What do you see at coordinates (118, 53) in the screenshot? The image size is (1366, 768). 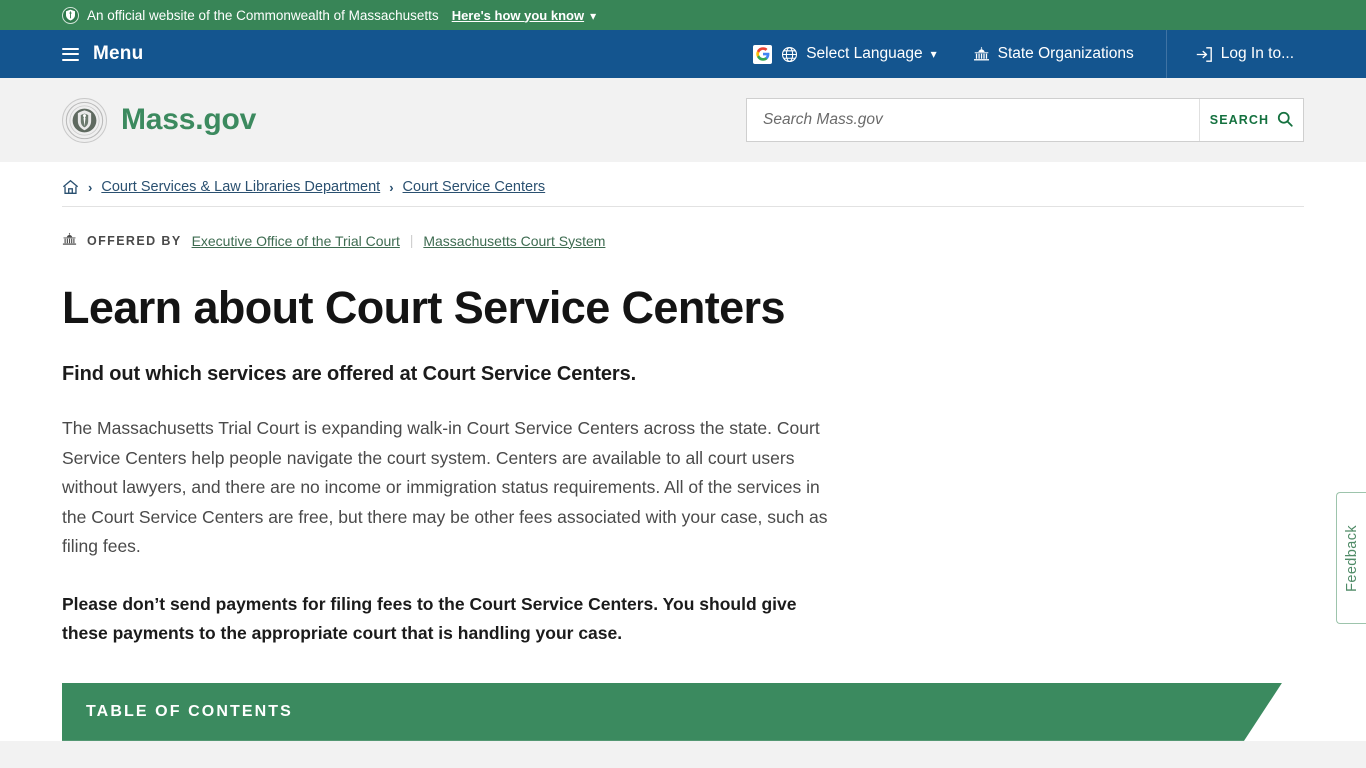 I see `main-menu-label: Menu` at bounding box center [118, 53].